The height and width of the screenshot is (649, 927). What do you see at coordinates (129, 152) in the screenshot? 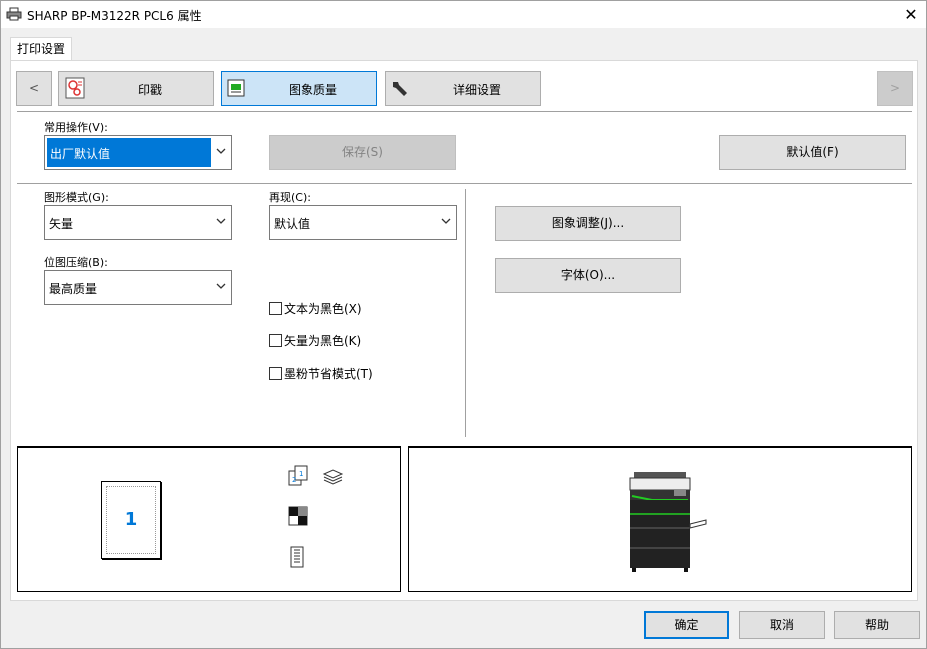
I see `common-ops-value: 出厂默认值` at bounding box center [129, 152].